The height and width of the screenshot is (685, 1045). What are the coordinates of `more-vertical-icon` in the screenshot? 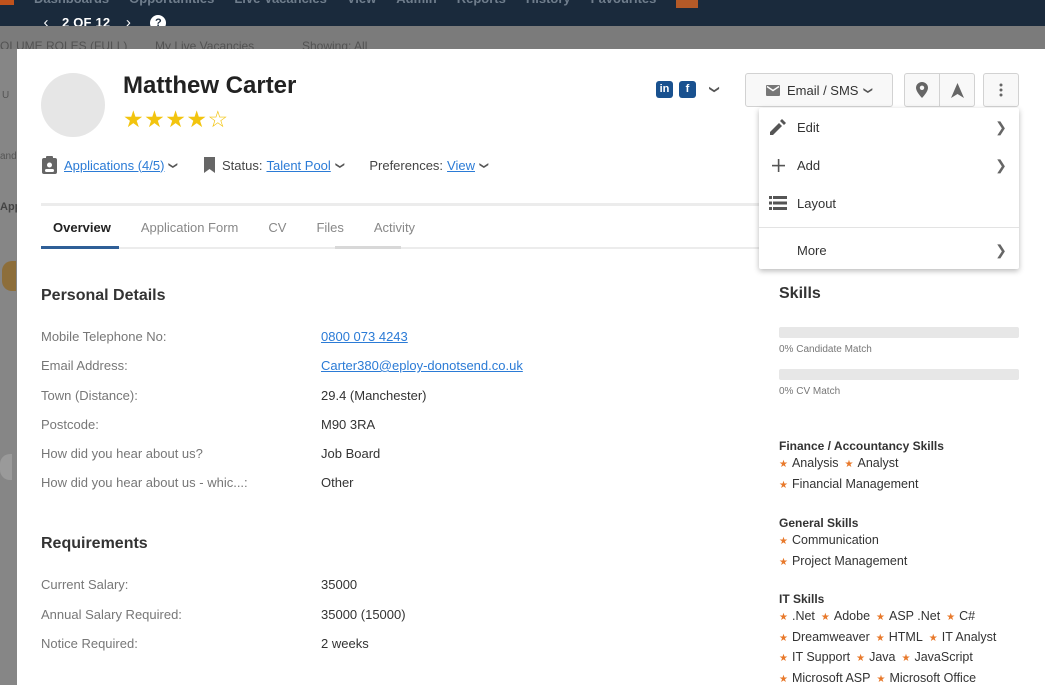 It's located at (1001, 90).